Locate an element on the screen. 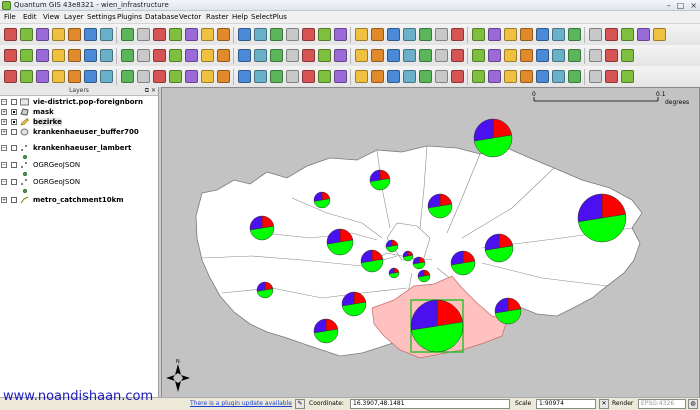 The image size is (700, 410). coordinate-field: 16.3907,48.1481 is located at coordinates (430, 404).